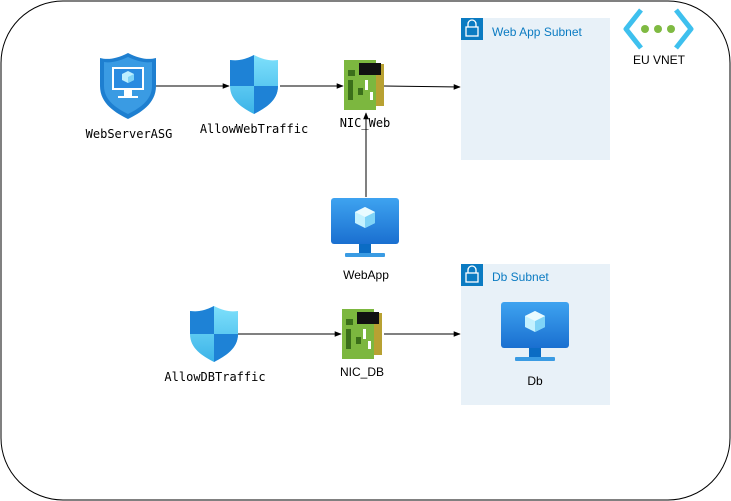 The width and height of the screenshot is (731, 501). What do you see at coordinates (129, 134) in the screenshot?
I see `node-label-webserver-asg: WebServerASG` at bounding box center [129, 134].